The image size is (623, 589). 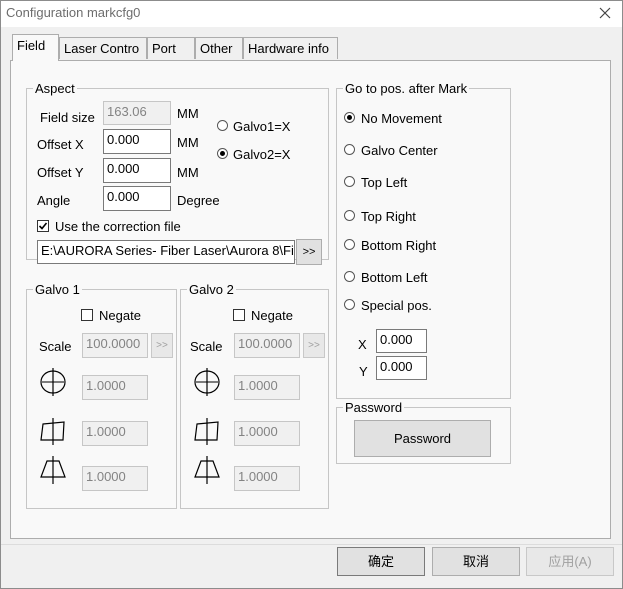 I want to click on apply-button: 应用(A), so click(x=570, y=561).